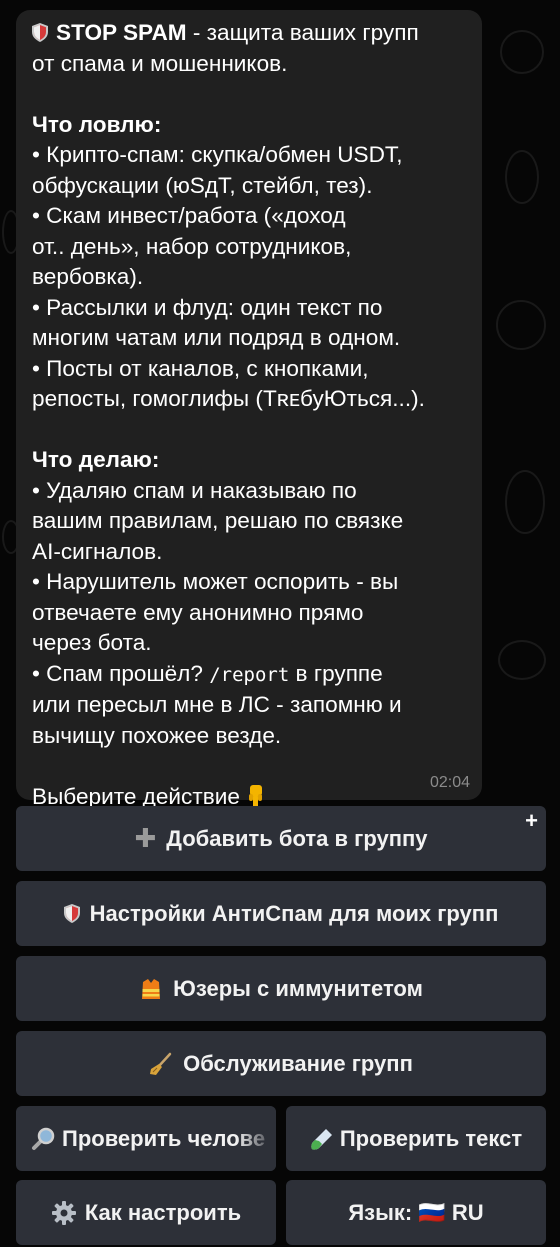 This screenshot has width=560, height=1247. Describe the element at coordinates (63, 1212) in the screenshot. I see `gear-icon` at that location.